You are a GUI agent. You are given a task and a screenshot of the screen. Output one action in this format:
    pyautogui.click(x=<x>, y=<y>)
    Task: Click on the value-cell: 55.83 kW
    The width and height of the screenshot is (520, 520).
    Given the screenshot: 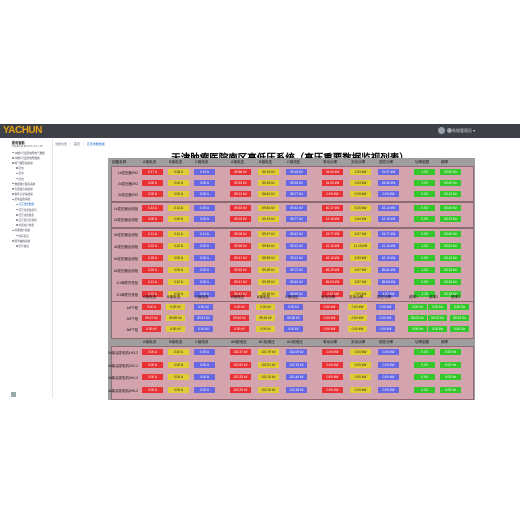 What is the action you would take?
    pyautogui.click(x=388, y=282)
    